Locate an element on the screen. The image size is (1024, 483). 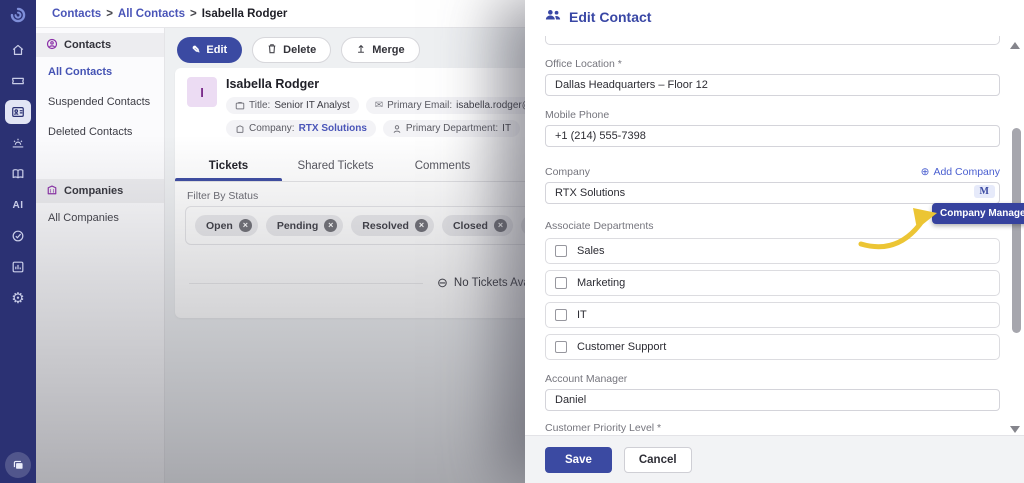
primary-department-chip: Primary Department: IT is located at coordinates (451, 128).